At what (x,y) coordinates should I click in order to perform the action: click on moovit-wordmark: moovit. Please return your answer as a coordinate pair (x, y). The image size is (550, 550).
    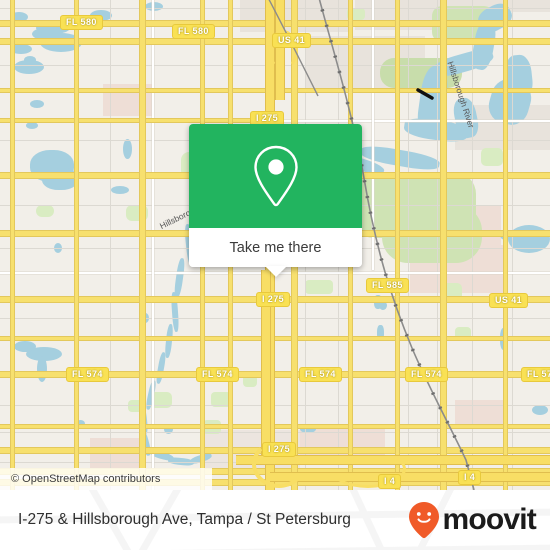
    Looking at the image, I should click on (489, 519).